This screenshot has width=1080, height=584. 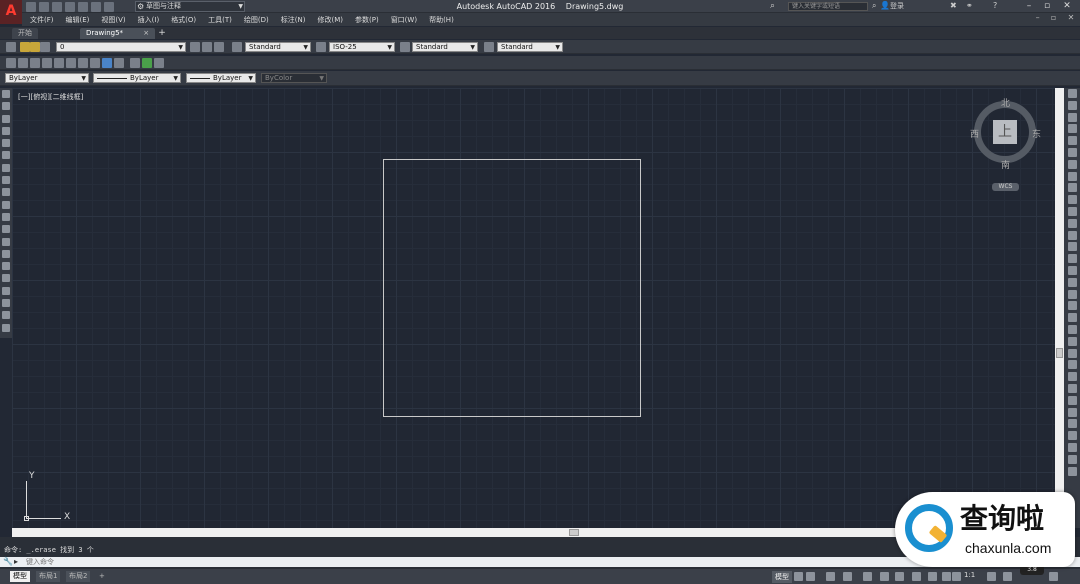 I want to click on command-input, so click(x=426, y=562).